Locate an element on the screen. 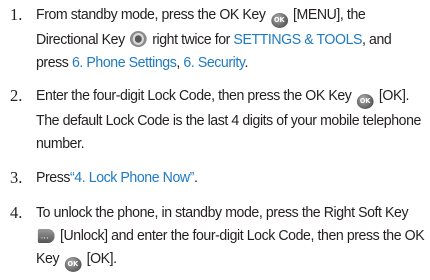 This screenshot has width=430, height=280. step-3-text: Press“4. Lock Phone Now”. is located at coordinates (117, 177).